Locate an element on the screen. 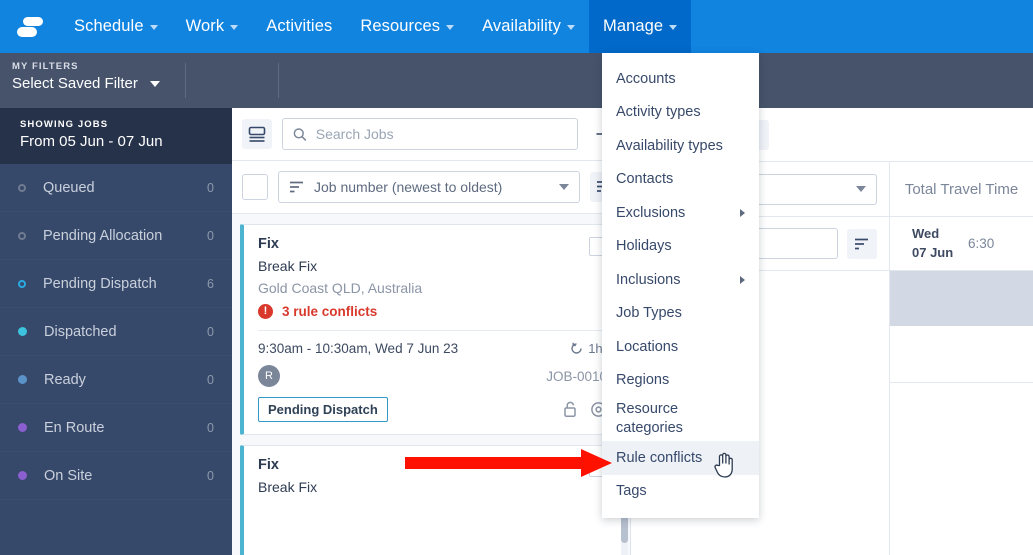 Image resolution: width=1033 pixels, height=555 pixels. job-number: JOB-0010 is located at coordinates (576, 376).